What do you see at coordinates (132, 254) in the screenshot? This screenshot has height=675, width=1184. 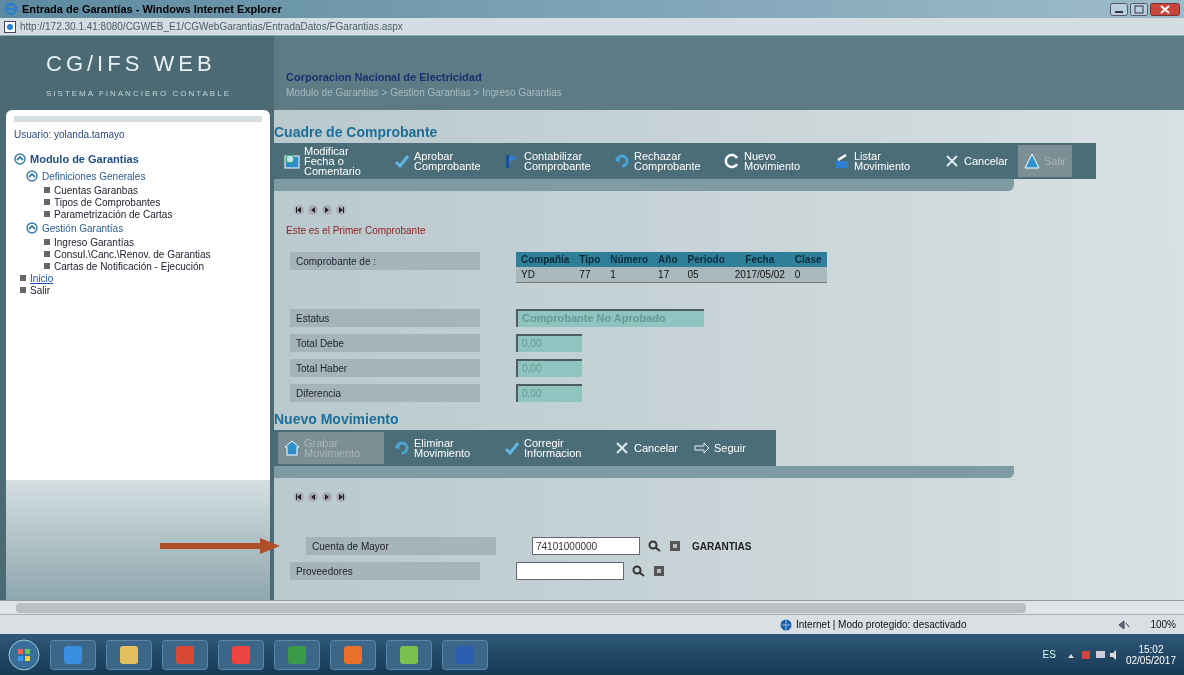 I see `menu-item: Consul.\Canc.\Renov. de Garantias` at bounding box center [132, 254].